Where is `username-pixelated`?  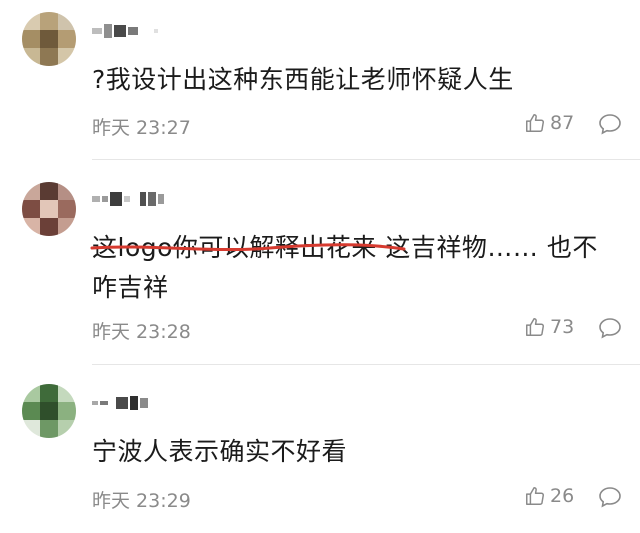
username-pixelated is located at coordinates (120, 403).